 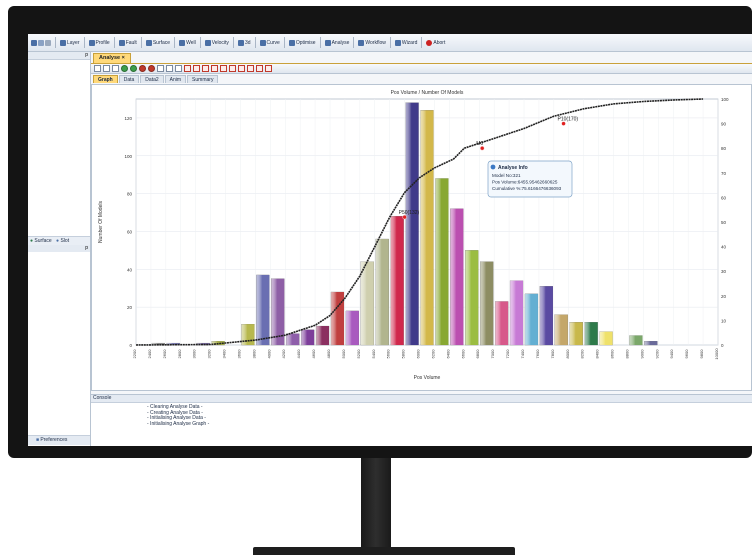 What do you see at coordinates (343, 354) in the screenshot?
I see `x-tick-label: 5000` at bounding box center [343, 354].